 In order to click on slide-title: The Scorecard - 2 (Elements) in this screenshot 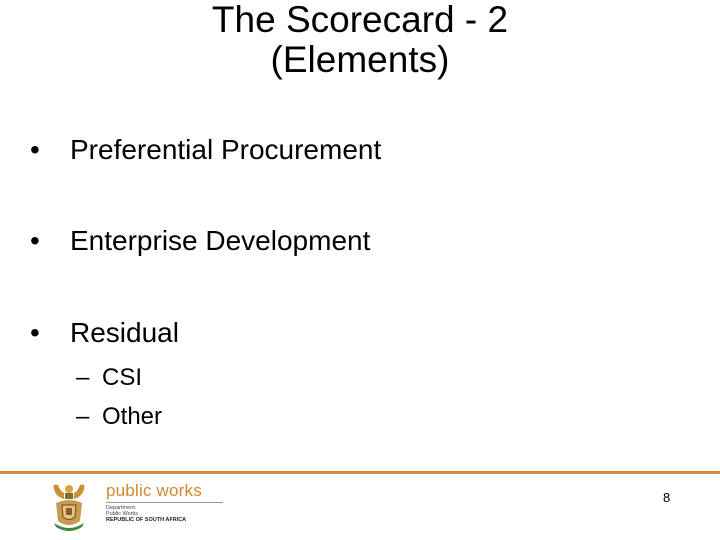, I will do `click(360, 40)`.